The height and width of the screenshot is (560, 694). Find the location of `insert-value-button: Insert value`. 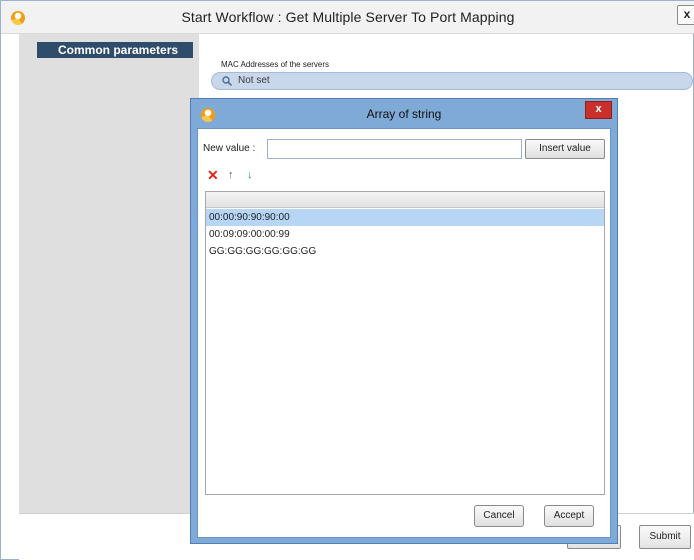

insert-value-button: Insert value is located at coordinates (565, 149).